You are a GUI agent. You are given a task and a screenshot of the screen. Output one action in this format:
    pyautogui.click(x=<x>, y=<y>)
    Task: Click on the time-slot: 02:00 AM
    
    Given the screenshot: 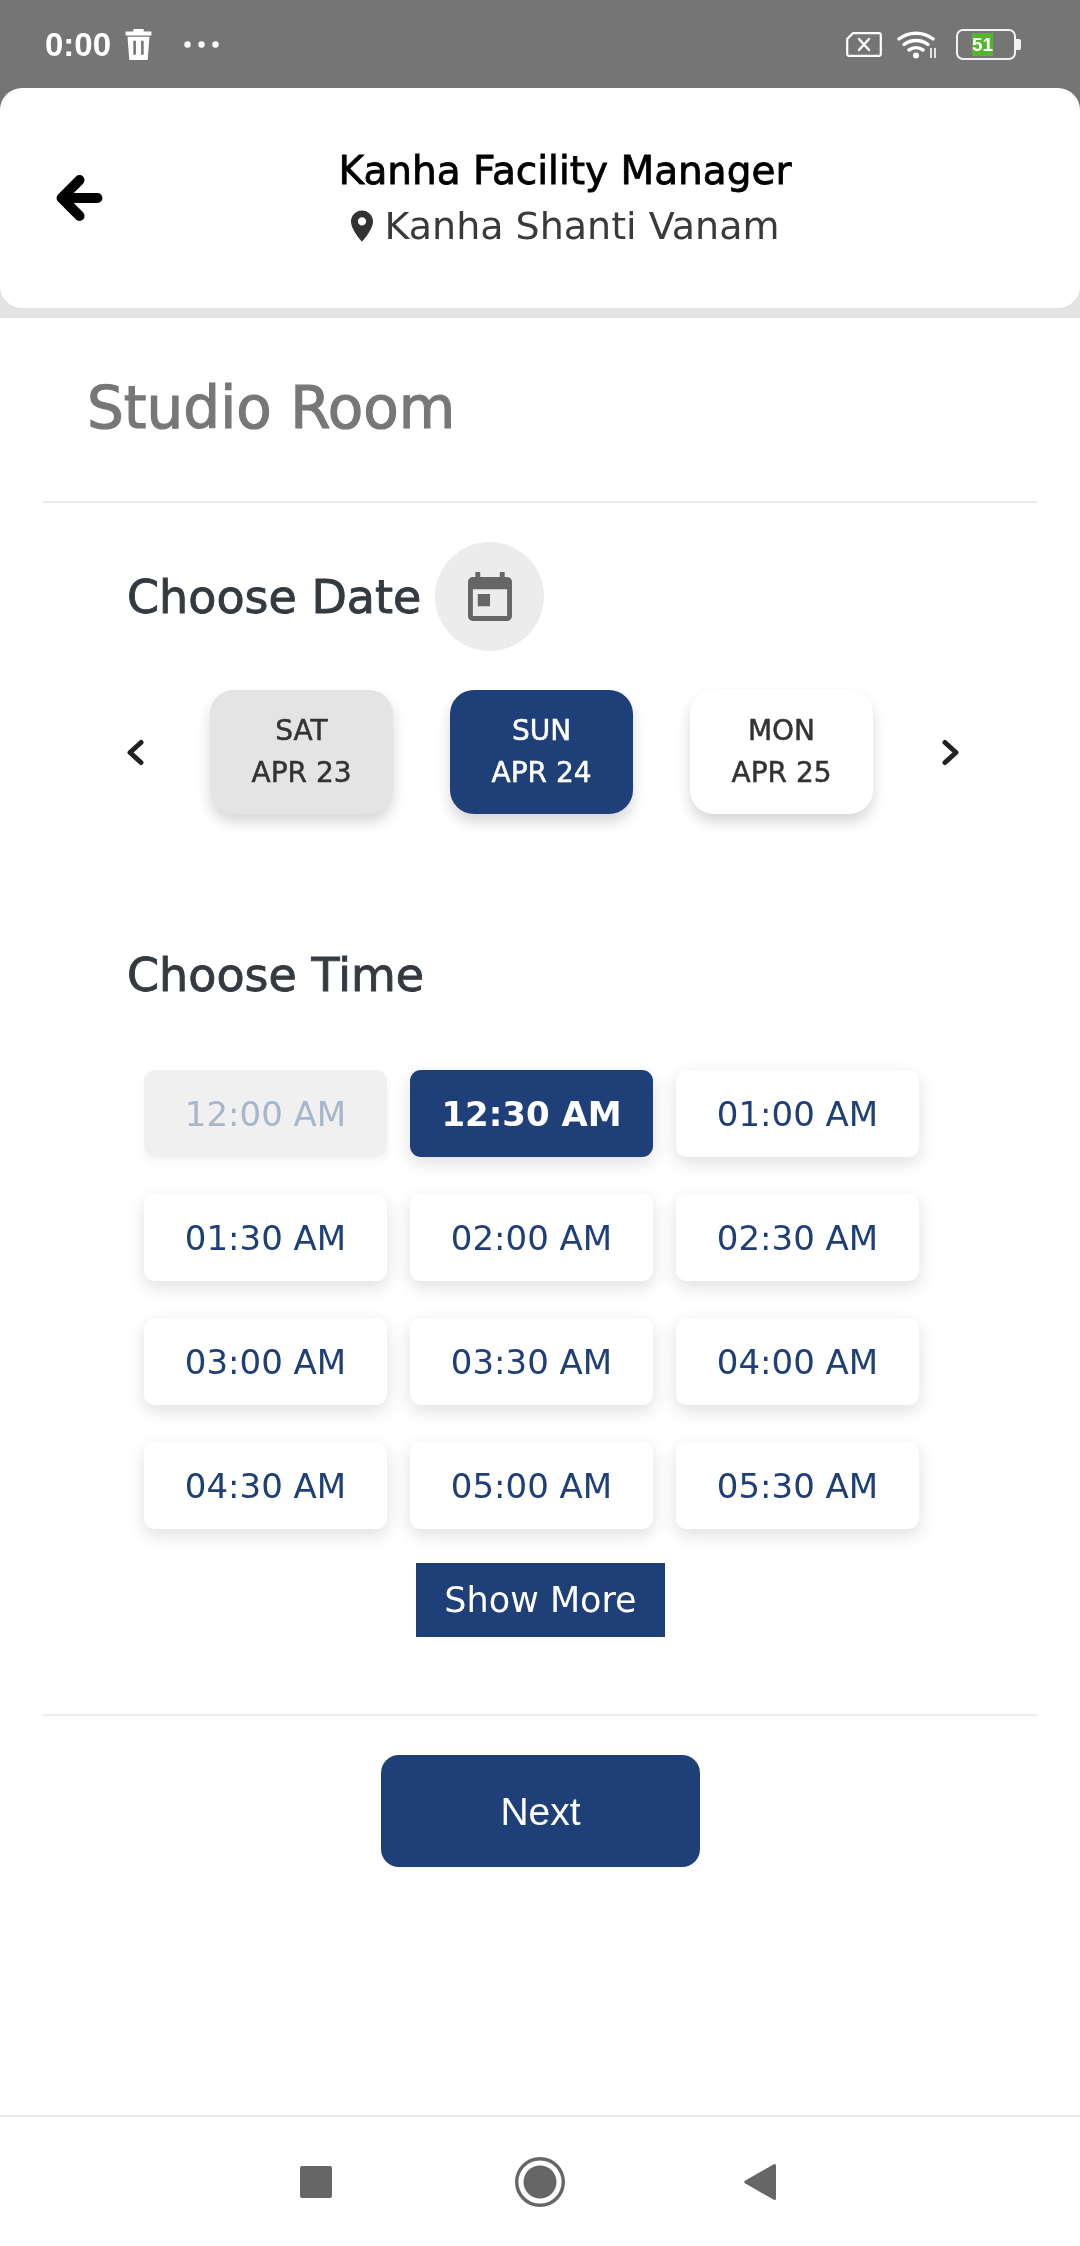 What is the action you would take?
    pyautogui.click(x=531, y=1237)
    